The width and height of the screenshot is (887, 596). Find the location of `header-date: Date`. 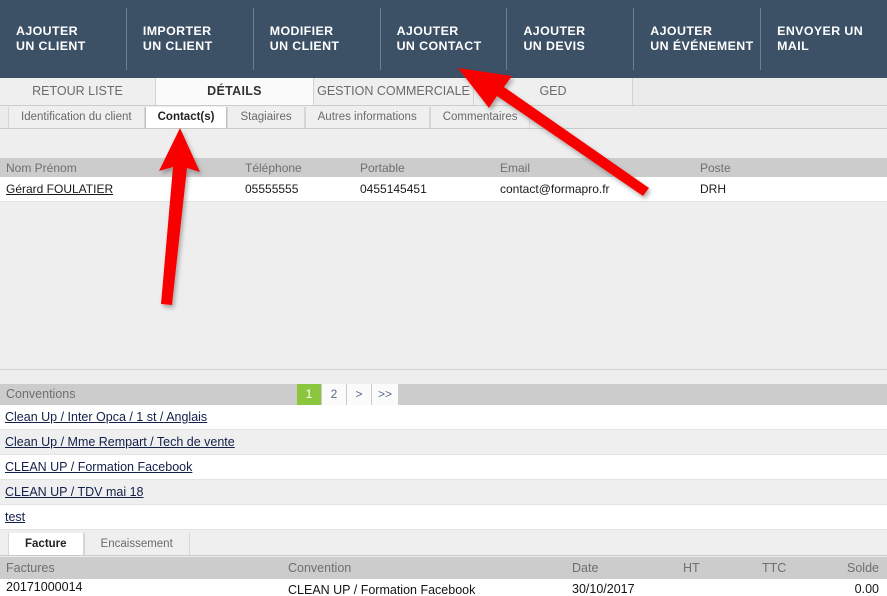

header-date: Date is located at coordinates (585, 568).